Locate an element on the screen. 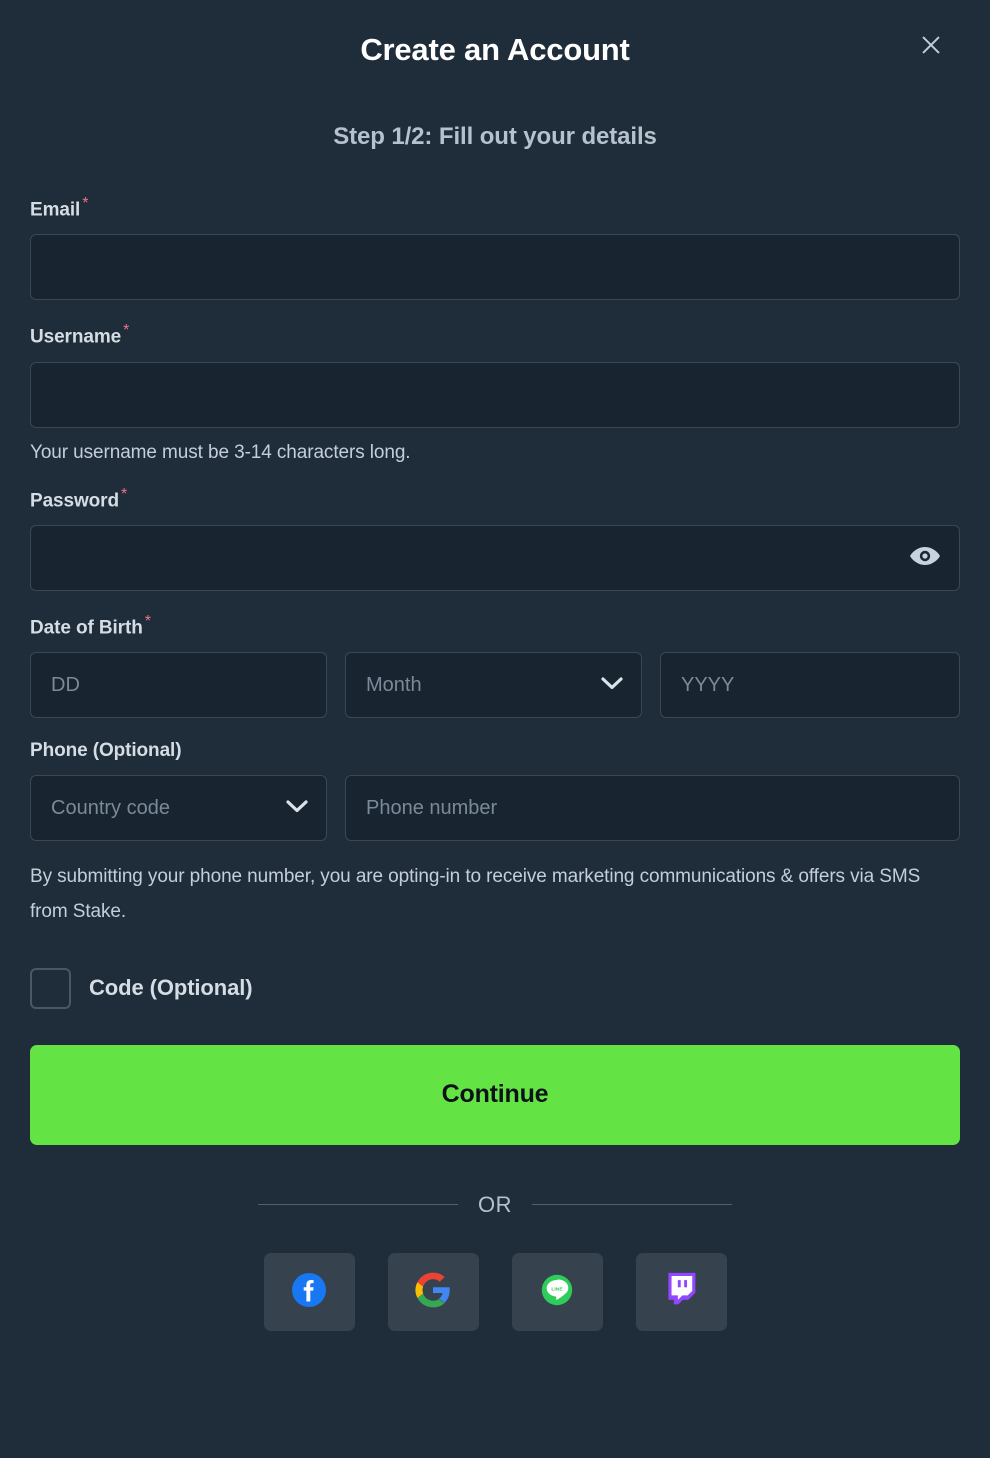 The height and width of the screenshot is (1458, 990). password-input is located at coordinates (495, 557).